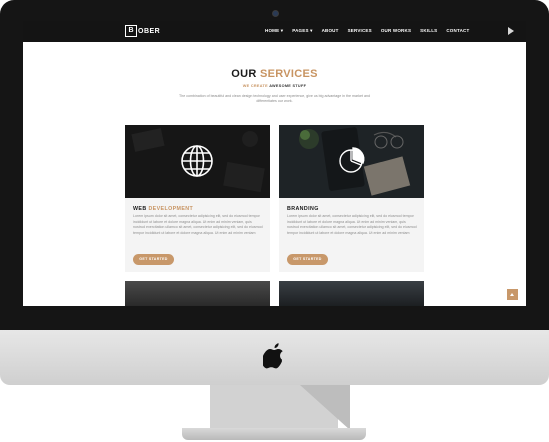 The height and width of the screenshot is (442, 549). I want to click on monitor-chin, so click(274, 357).